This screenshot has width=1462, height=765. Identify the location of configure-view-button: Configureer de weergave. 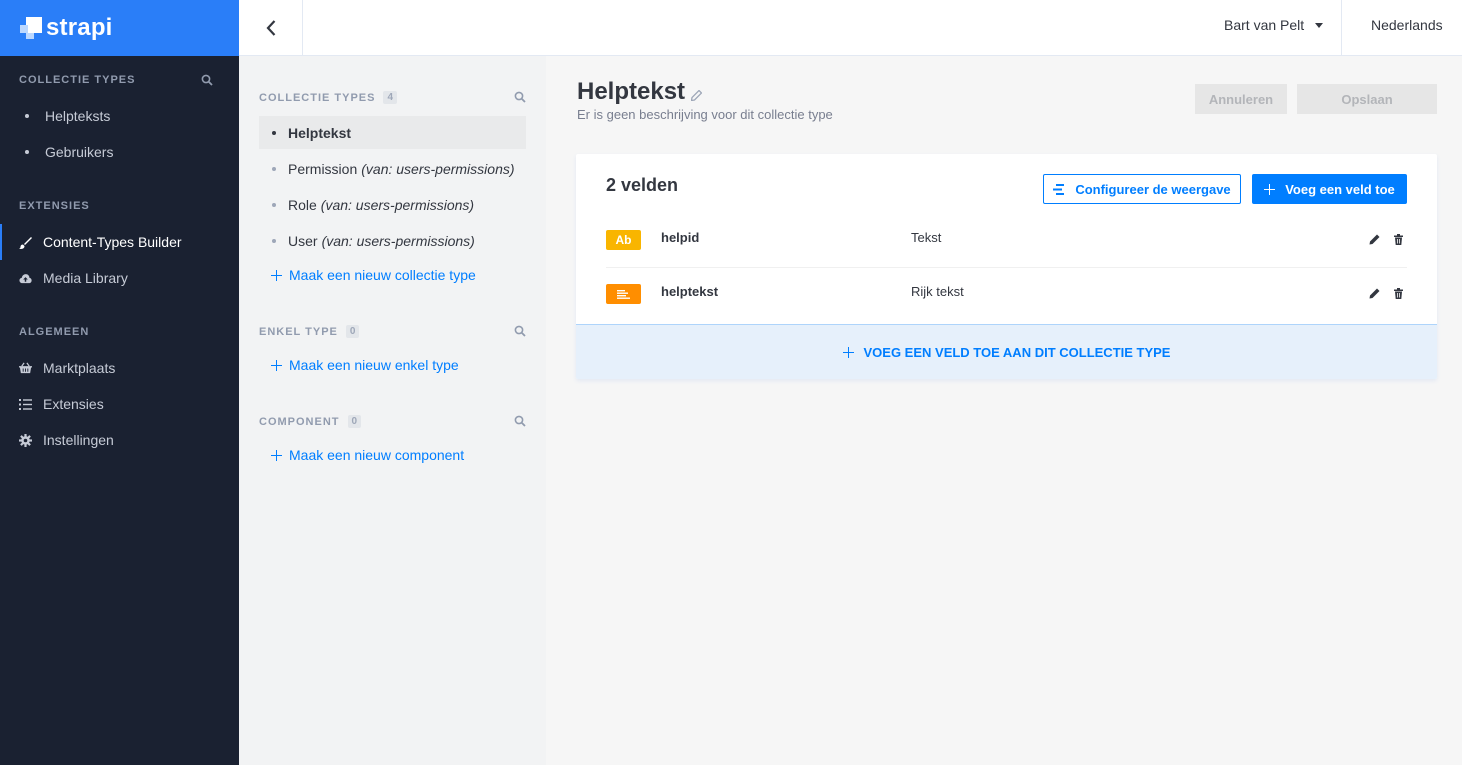
(1142, 189).